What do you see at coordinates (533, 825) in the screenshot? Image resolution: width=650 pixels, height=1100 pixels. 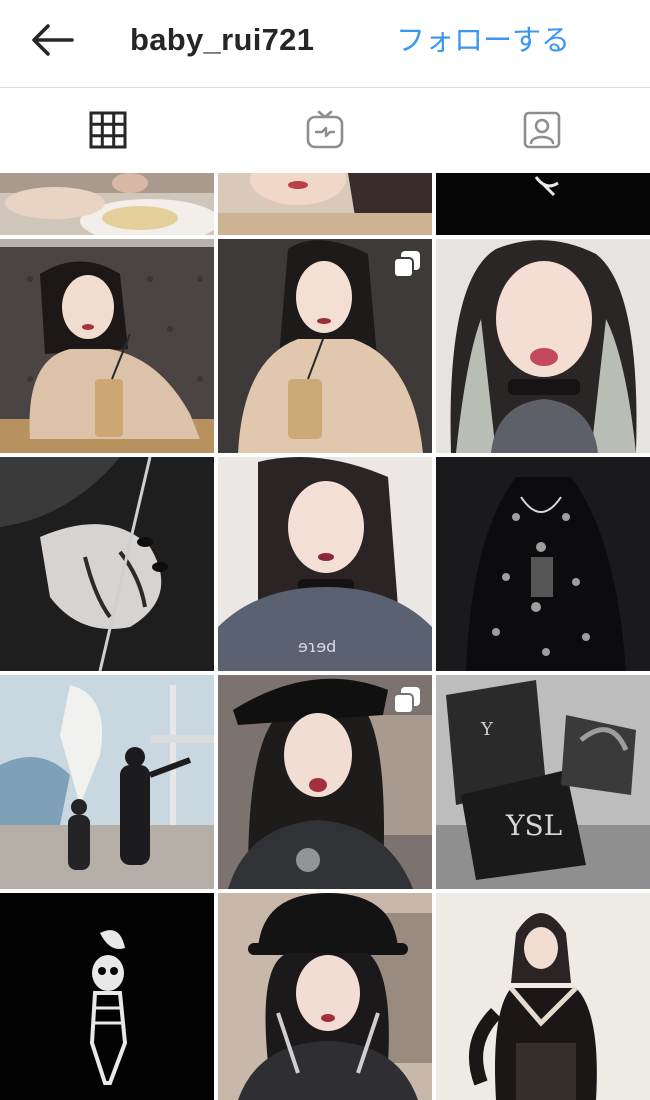 I see `svg-text: YSL` at bounding box center [533, 825].